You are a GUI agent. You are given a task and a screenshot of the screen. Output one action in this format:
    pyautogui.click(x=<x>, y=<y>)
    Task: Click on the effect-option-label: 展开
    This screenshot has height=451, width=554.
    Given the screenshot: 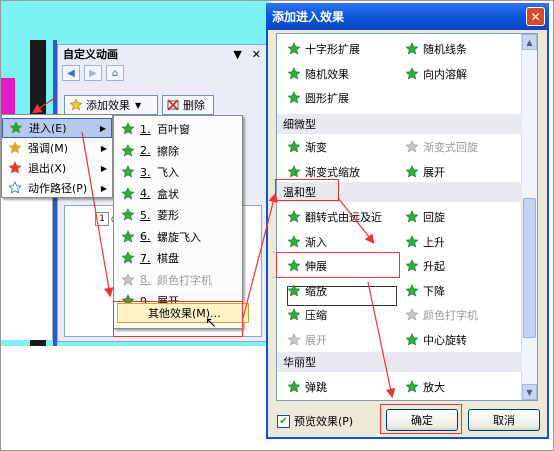 What is the action you would take?
    pyautogui.click(x=434, y=172)
    